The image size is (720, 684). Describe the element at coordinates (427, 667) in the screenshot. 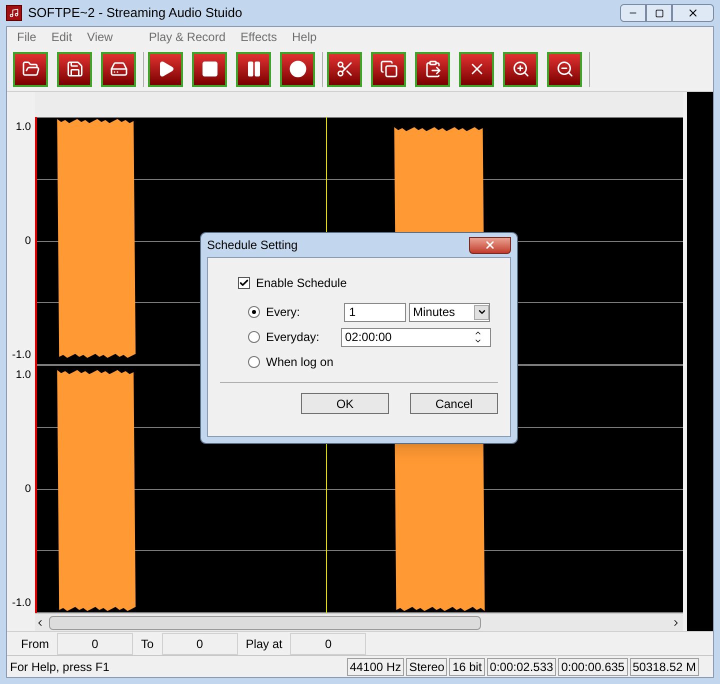

I see `status-pane: Stereo` at that location.